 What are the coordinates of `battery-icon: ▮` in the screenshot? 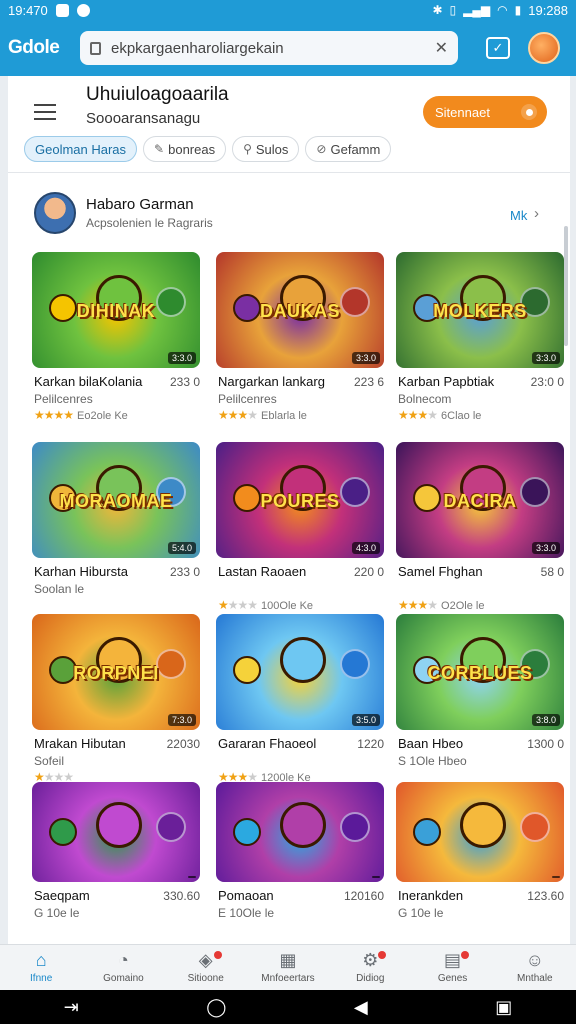 It's located at (518, 10).